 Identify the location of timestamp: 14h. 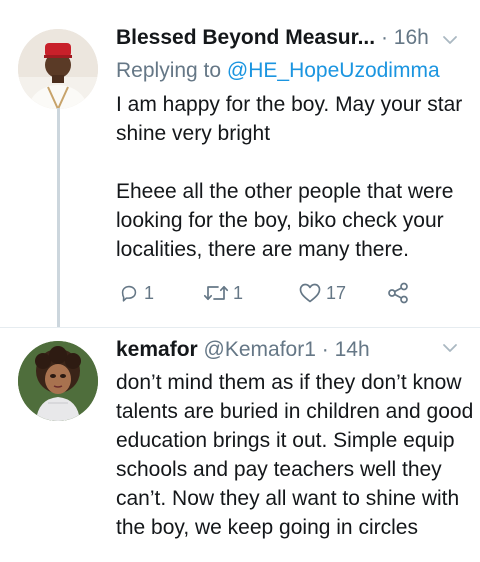
(352, 349).